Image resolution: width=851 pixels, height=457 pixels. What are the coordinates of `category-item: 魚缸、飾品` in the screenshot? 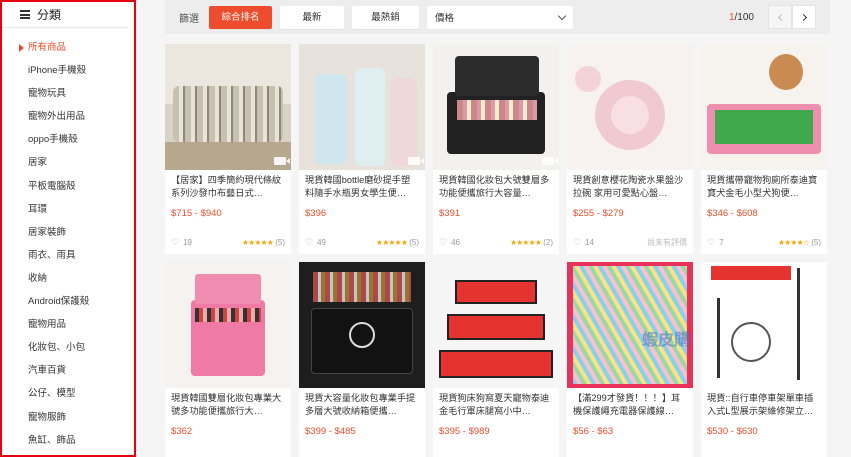 It's located at (68, 440).